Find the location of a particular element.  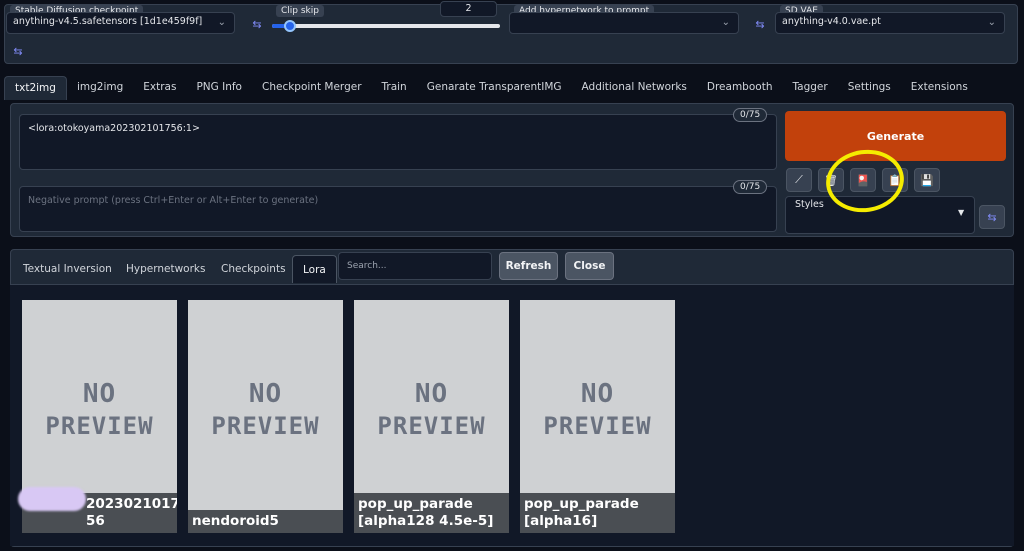

generate-button: Generate is located at coordinates (895, 136).